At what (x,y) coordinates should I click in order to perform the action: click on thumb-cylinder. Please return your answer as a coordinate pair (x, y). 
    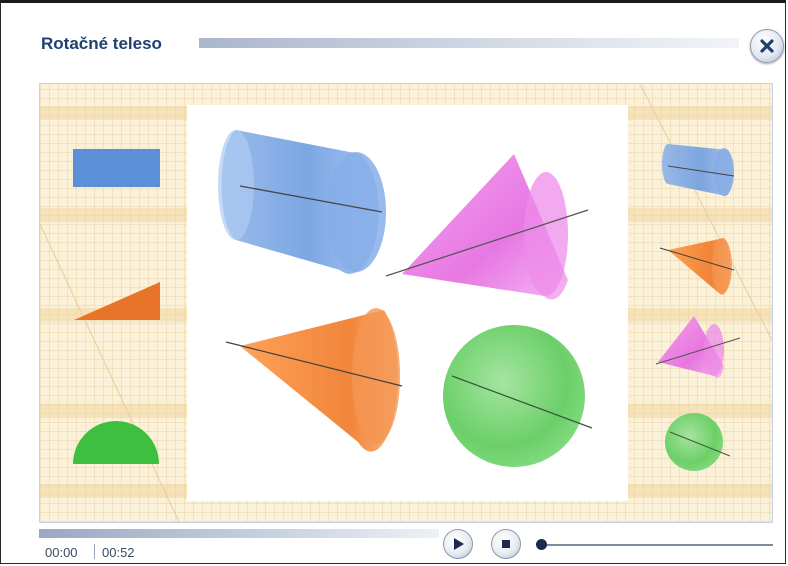
    Looking at the image, I should click on (698, 170).